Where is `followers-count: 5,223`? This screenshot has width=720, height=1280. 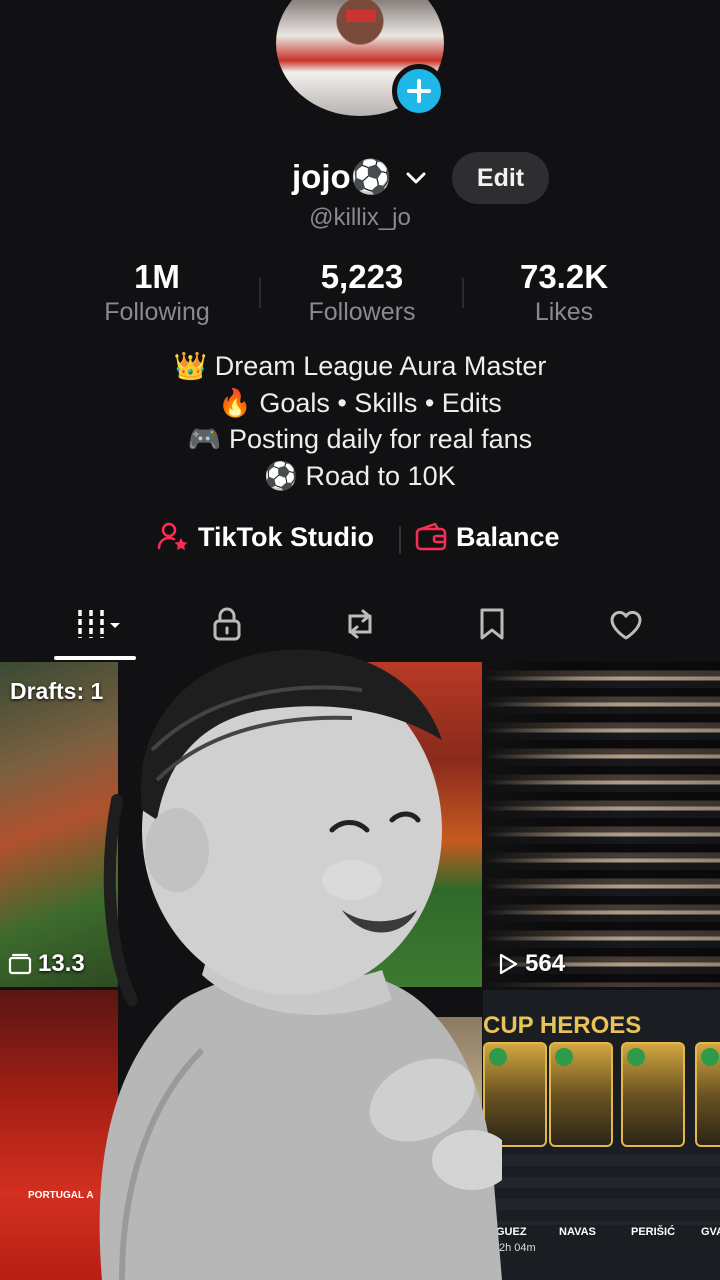 followers-count: 5,223 is located at coordinates (362, 276).